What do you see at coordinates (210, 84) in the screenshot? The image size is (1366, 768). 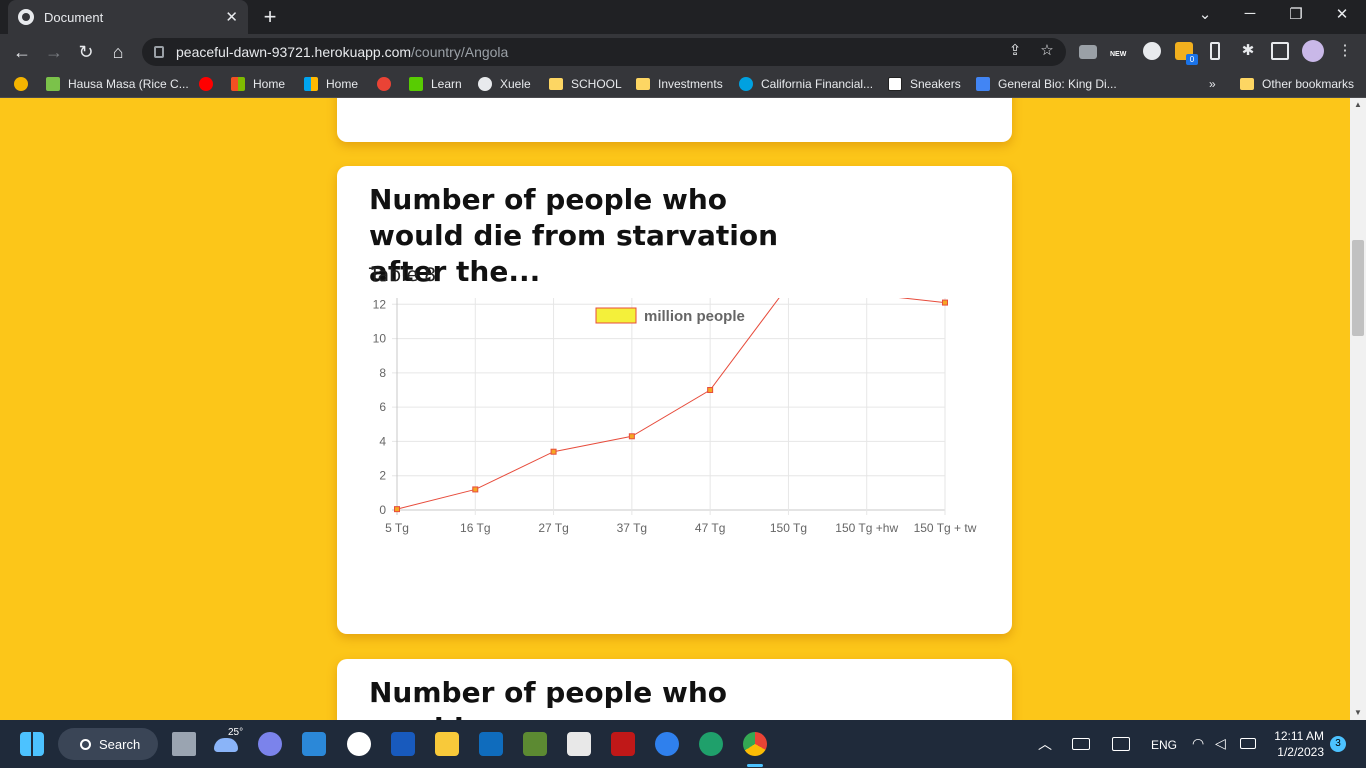 I see `youtube-icon` at bounding box center [210, 84].